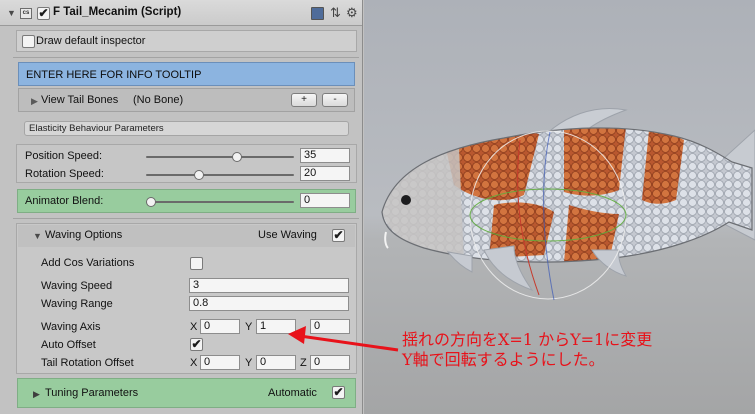 The height and width of the screenshot is (414, 755). Describe the element at coordinates (303, 363) in the screenshot. I see `tail-rot-z-label: Z` at that location.